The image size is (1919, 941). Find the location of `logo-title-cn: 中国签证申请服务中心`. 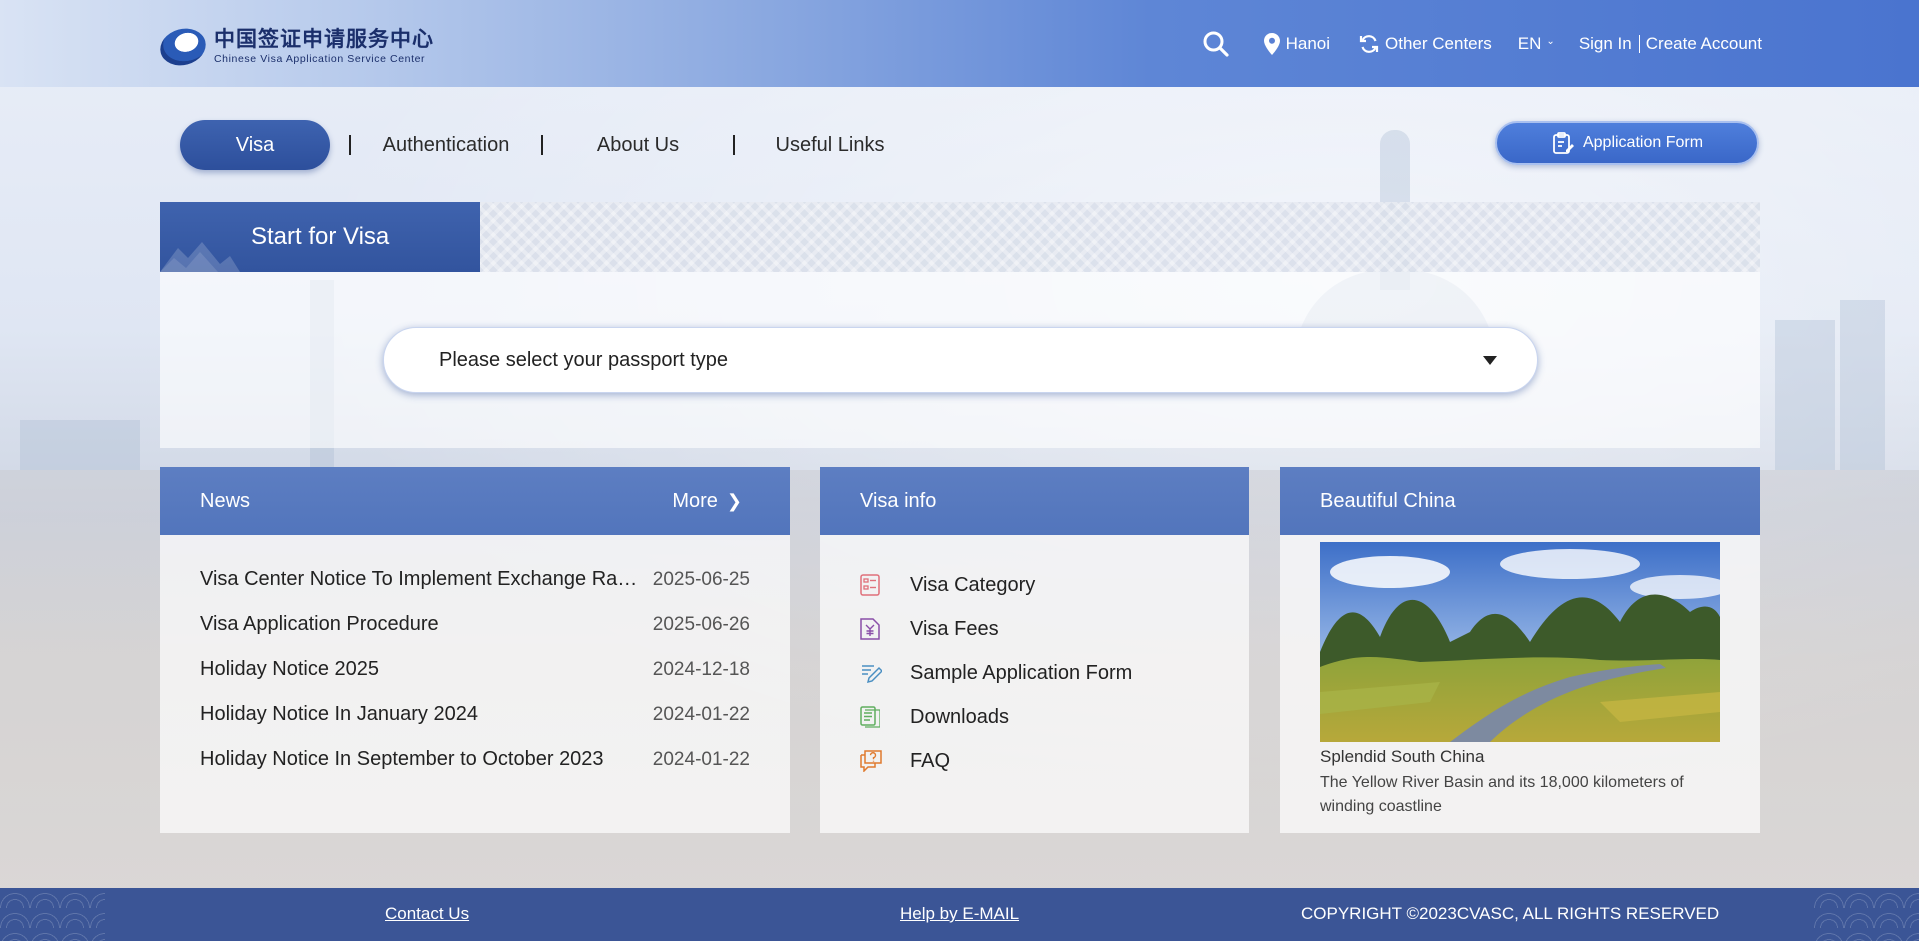

logo-title-cn: 中国签证申请服务中心 is located at coordinates (324, 38).